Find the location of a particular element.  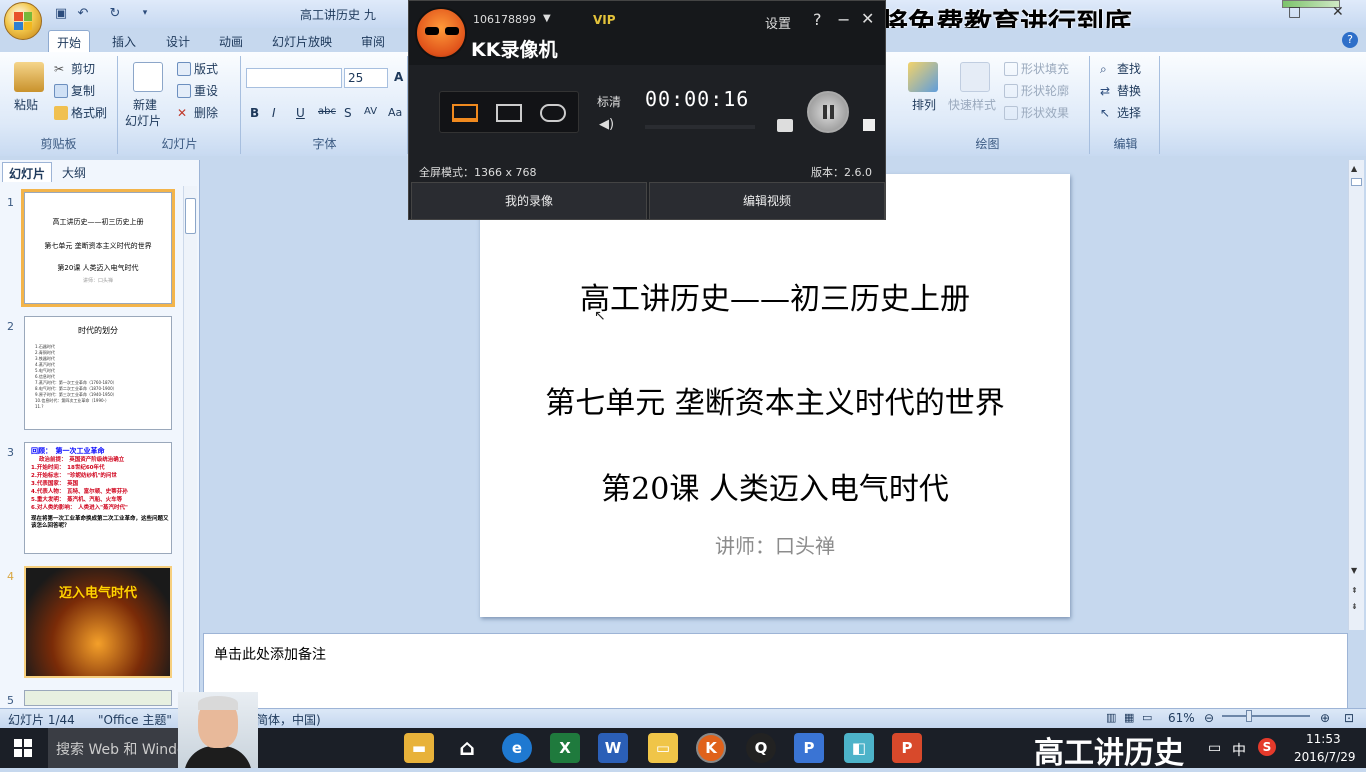

new-slide-label: 新建 is located at coordinates (145, 104).